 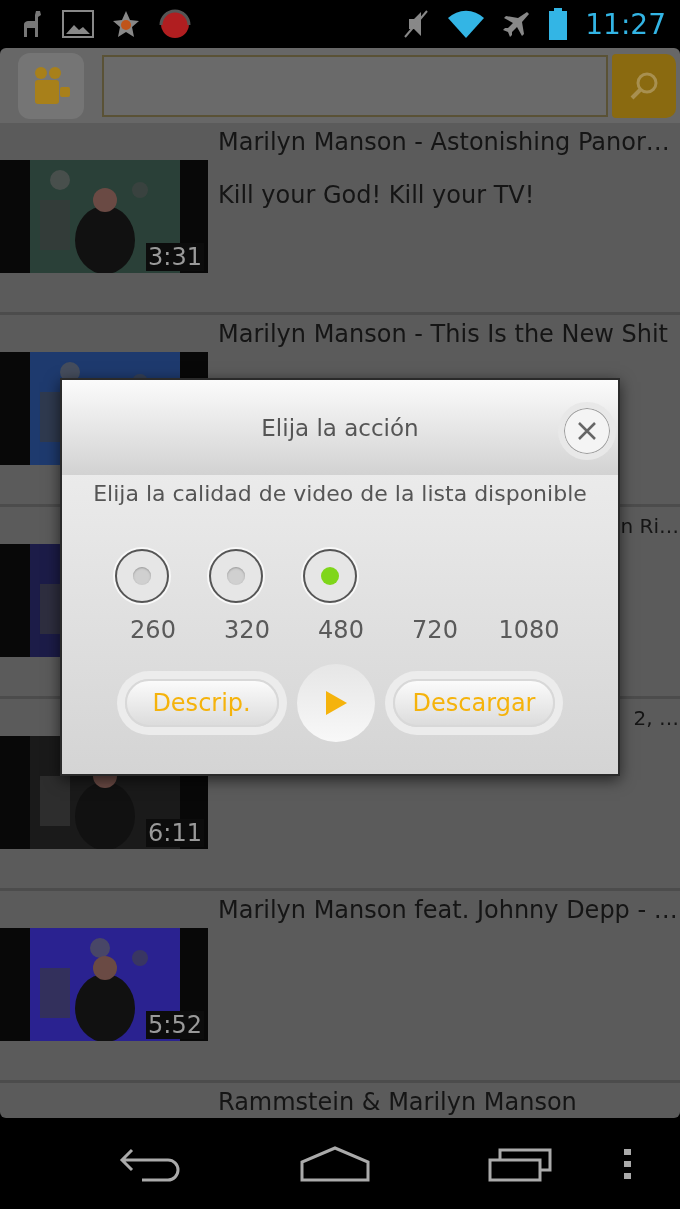 What do you see at coordinates (335, 703) in the screenshot?
I see `play-icon` at bounding box center [335, 703].